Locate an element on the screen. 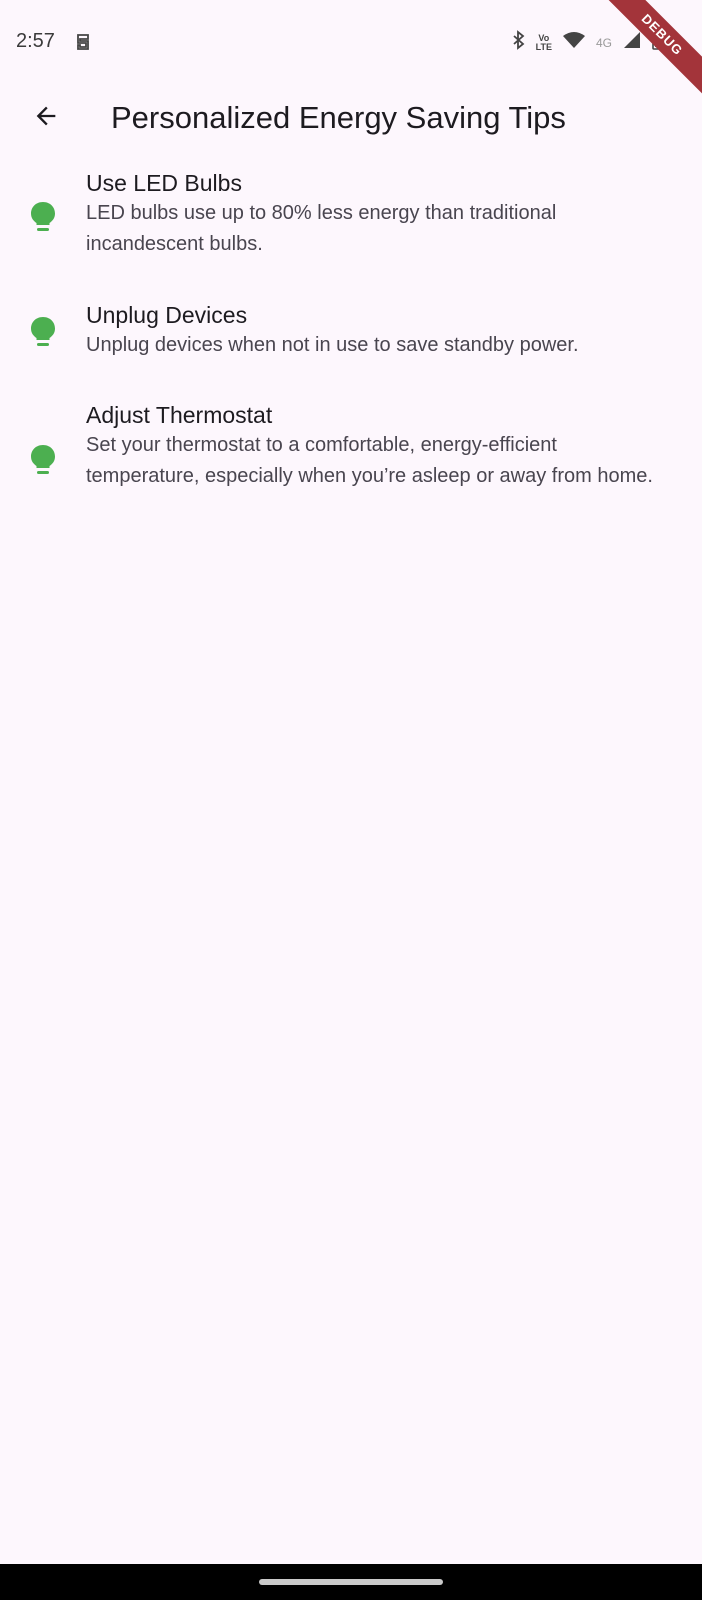 The height and width of the screenshot is (1600, 702). tip-title: Unplug Devices is located at coordinates (167, 315).